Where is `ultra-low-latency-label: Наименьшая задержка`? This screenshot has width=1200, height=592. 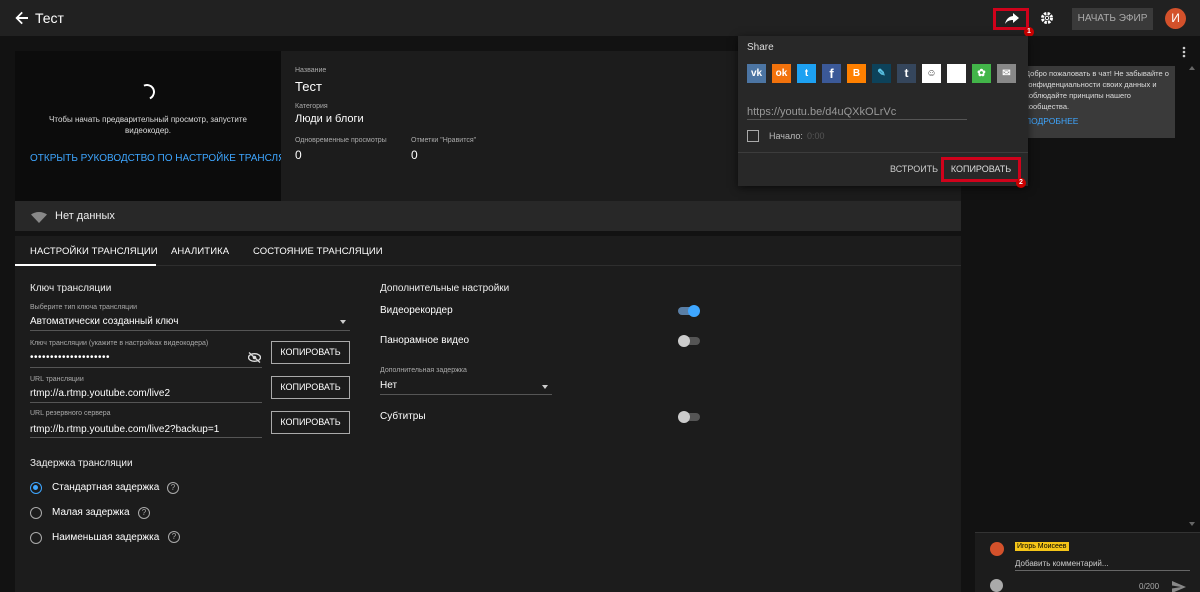
ultra-low-latency-label: Наименьшая задержка is located at coordinates (105, 537).